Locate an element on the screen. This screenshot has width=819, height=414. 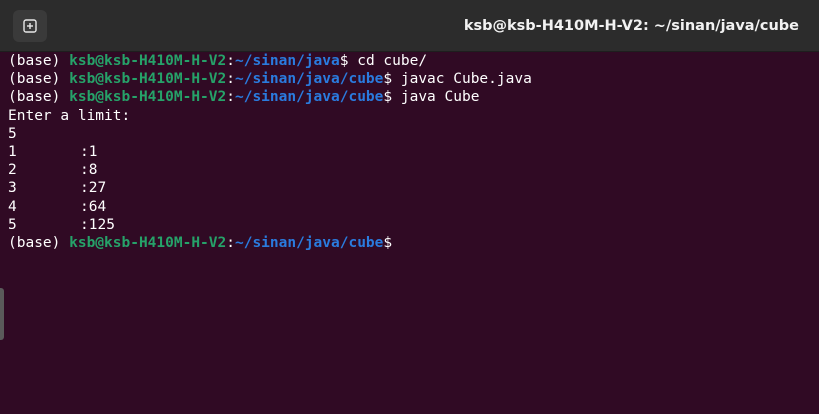
resize-handle is located at coordinates (2, 314).